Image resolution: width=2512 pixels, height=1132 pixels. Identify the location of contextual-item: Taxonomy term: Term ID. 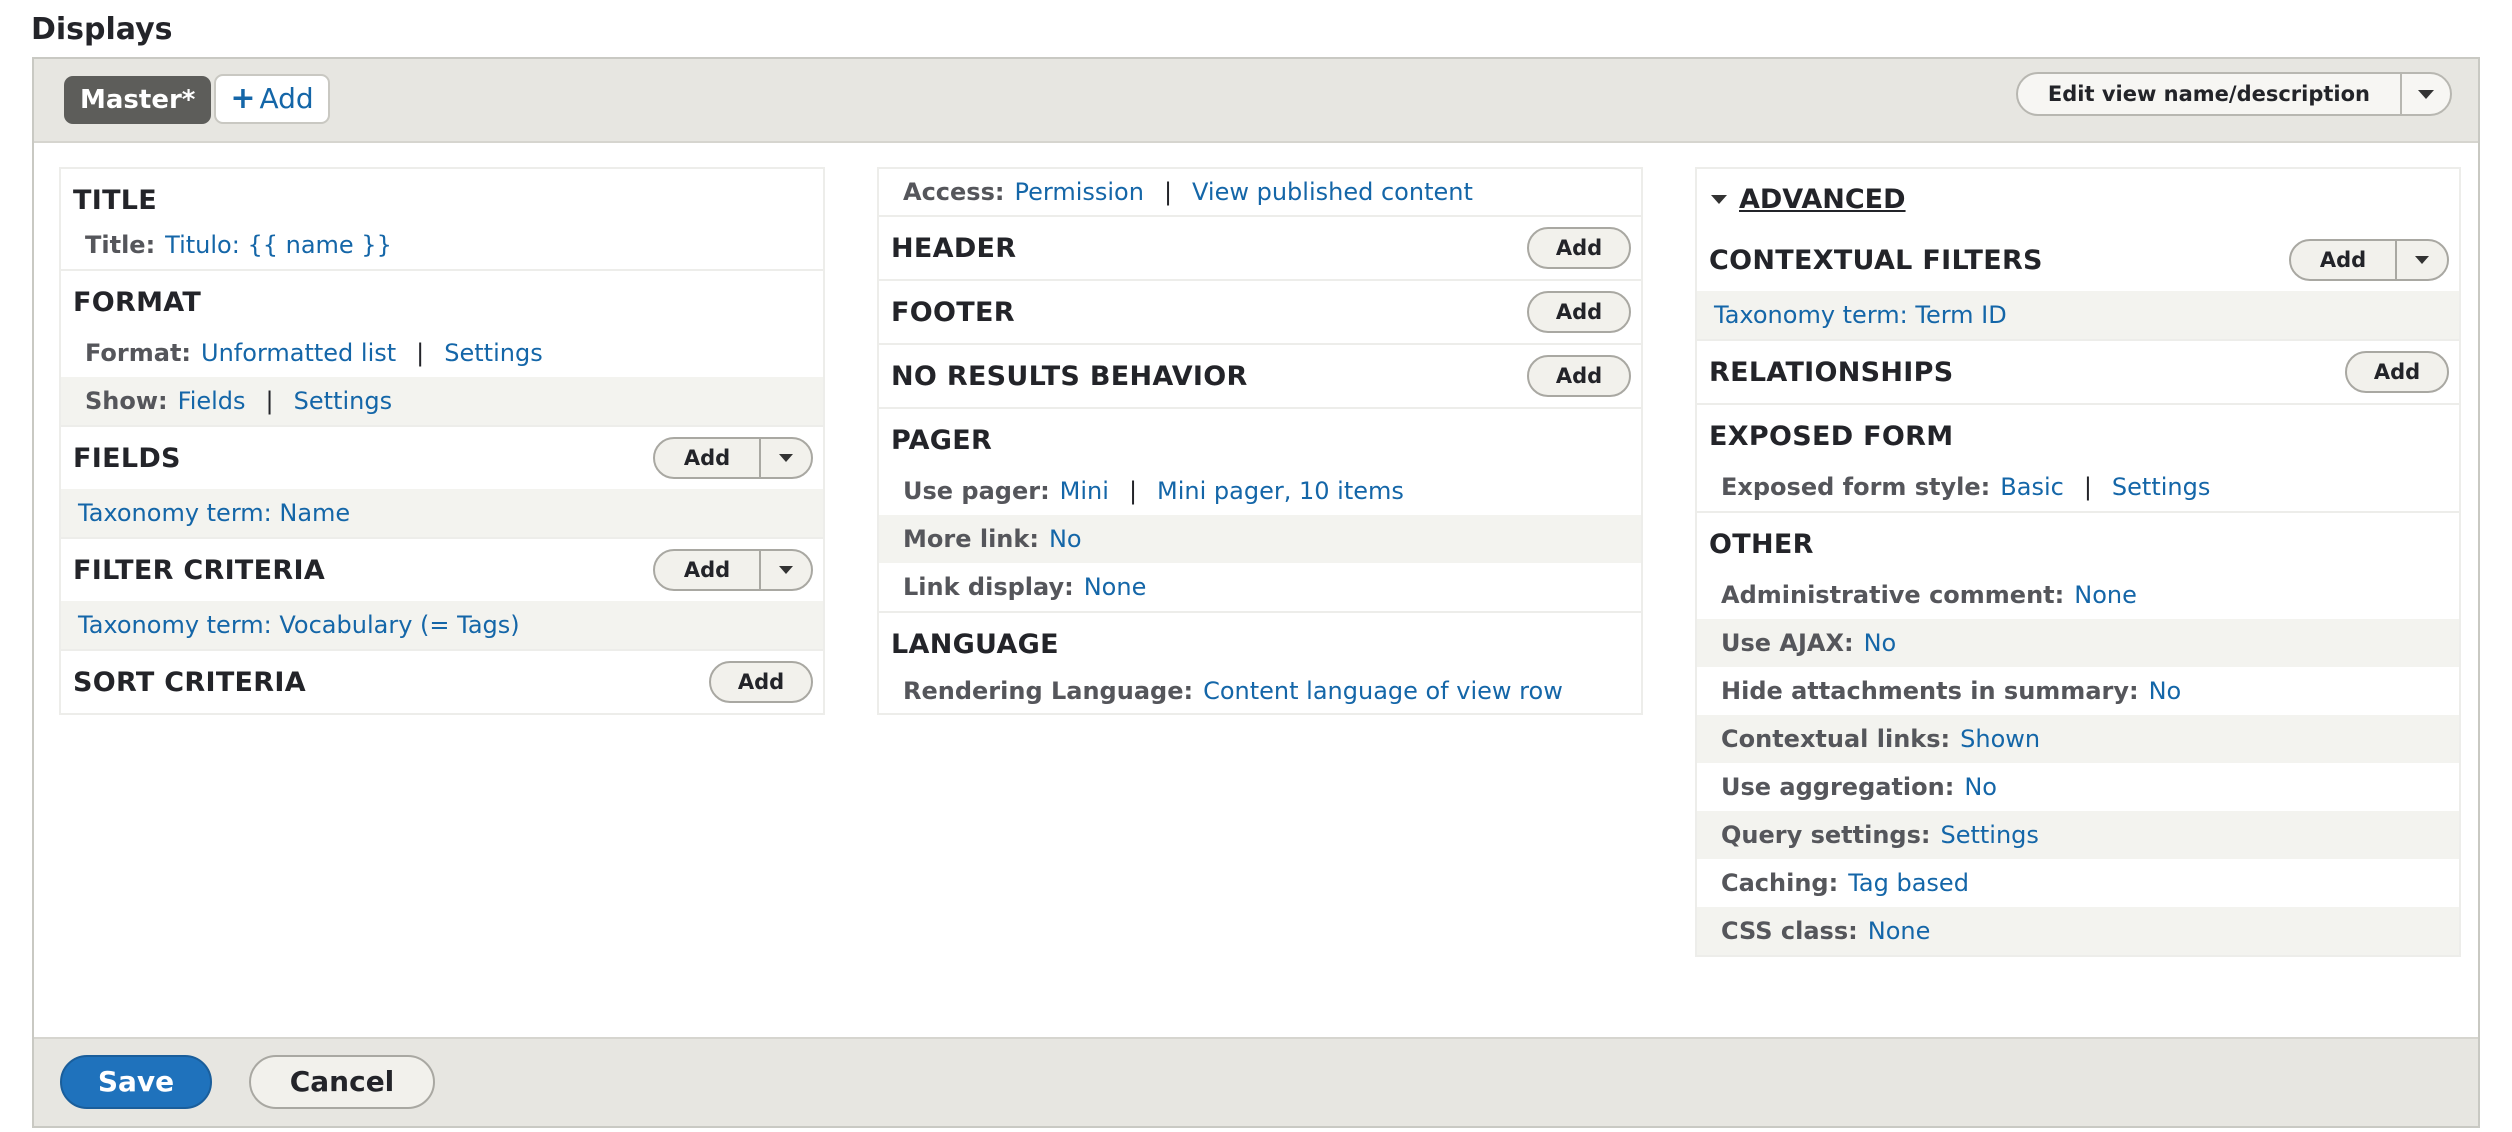
(2078, 315).